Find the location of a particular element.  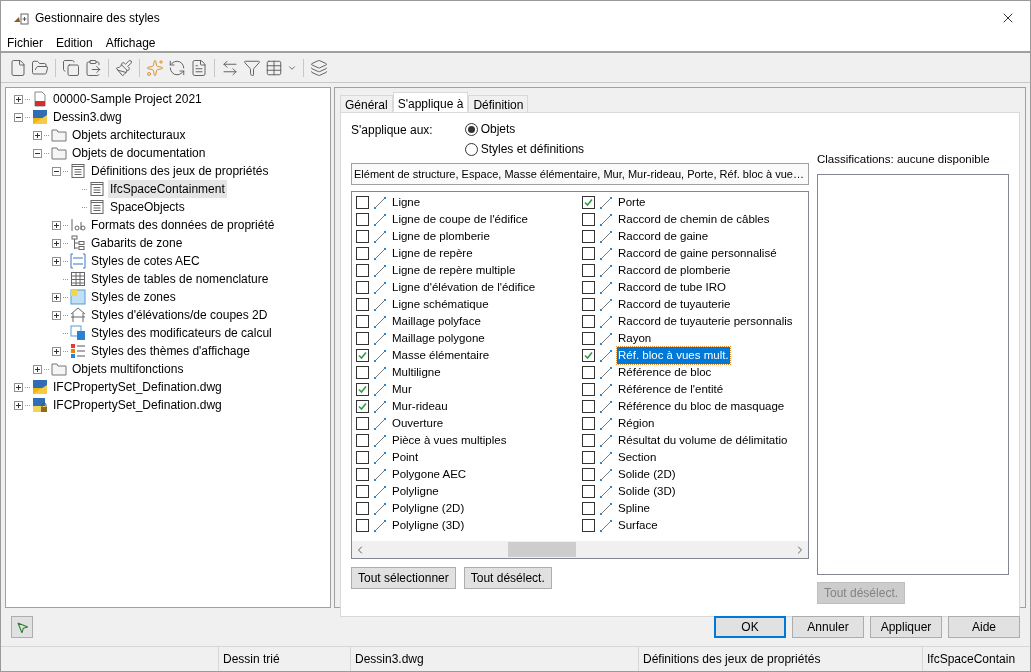

object-type-label: Ligne de repère is located at coordinates (432, 253).